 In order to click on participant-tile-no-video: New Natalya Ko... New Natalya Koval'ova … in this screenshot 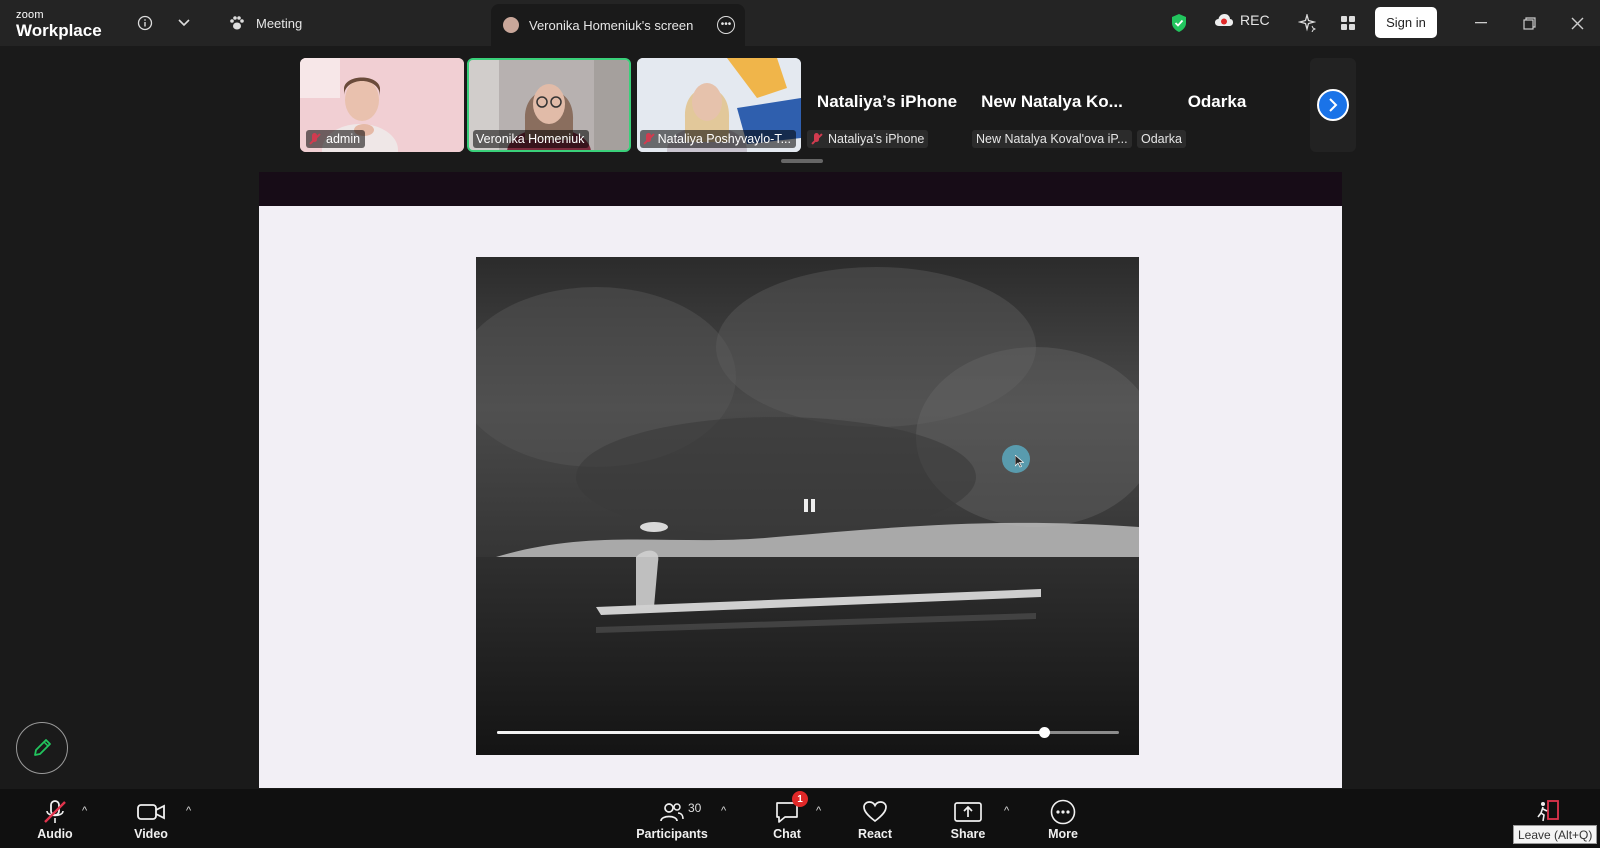, I will do `click(1052, 105)`.